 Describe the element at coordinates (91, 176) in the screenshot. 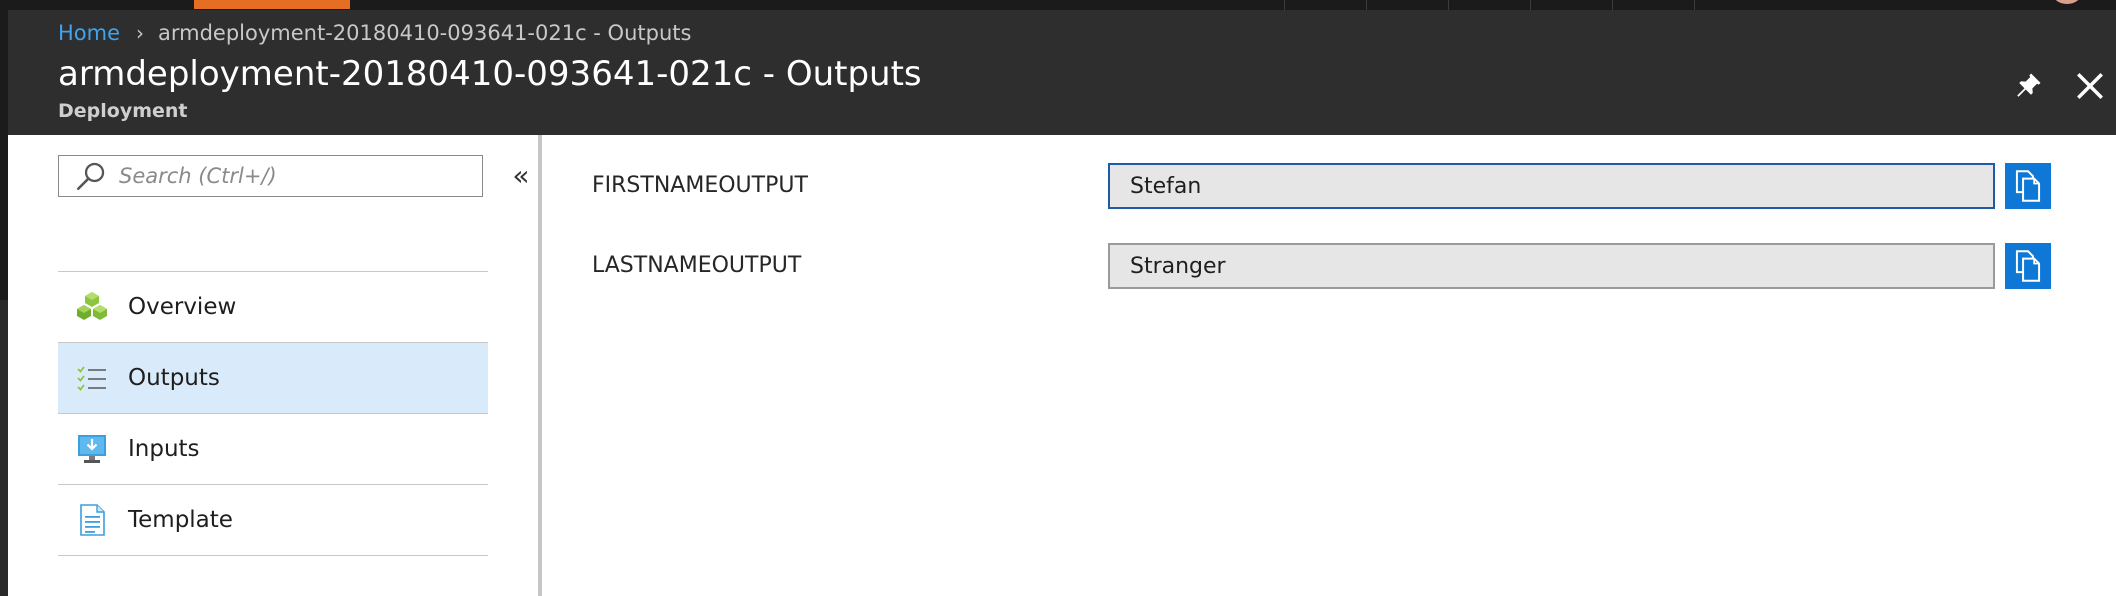

I see `search-icon` at that location.